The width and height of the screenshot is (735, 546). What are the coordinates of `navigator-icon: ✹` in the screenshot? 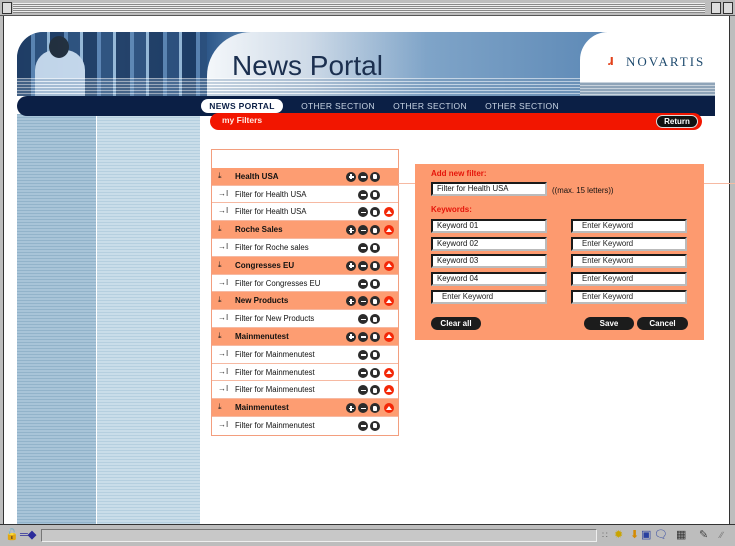 It's located at (618, 535).